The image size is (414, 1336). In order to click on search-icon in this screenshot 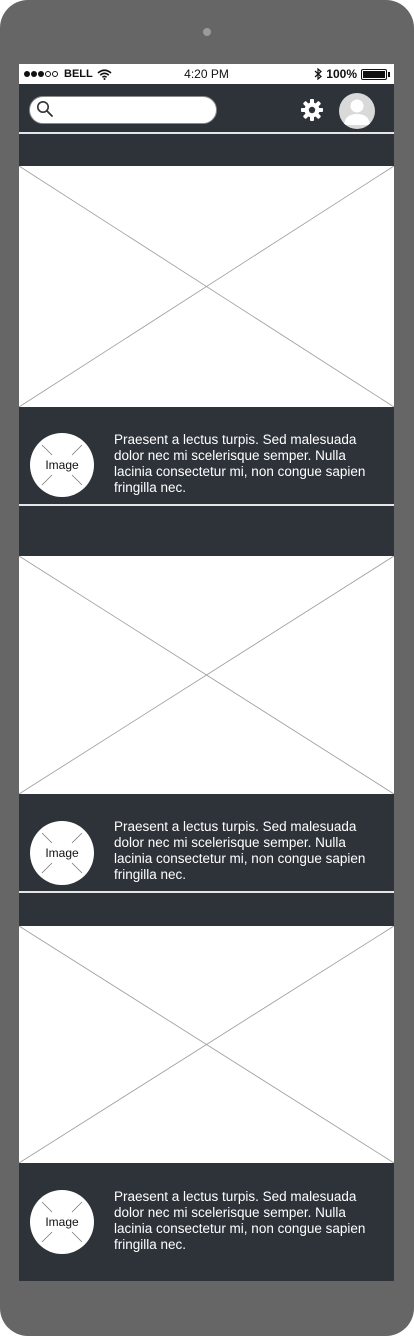, I will do `click(45, 109)`.